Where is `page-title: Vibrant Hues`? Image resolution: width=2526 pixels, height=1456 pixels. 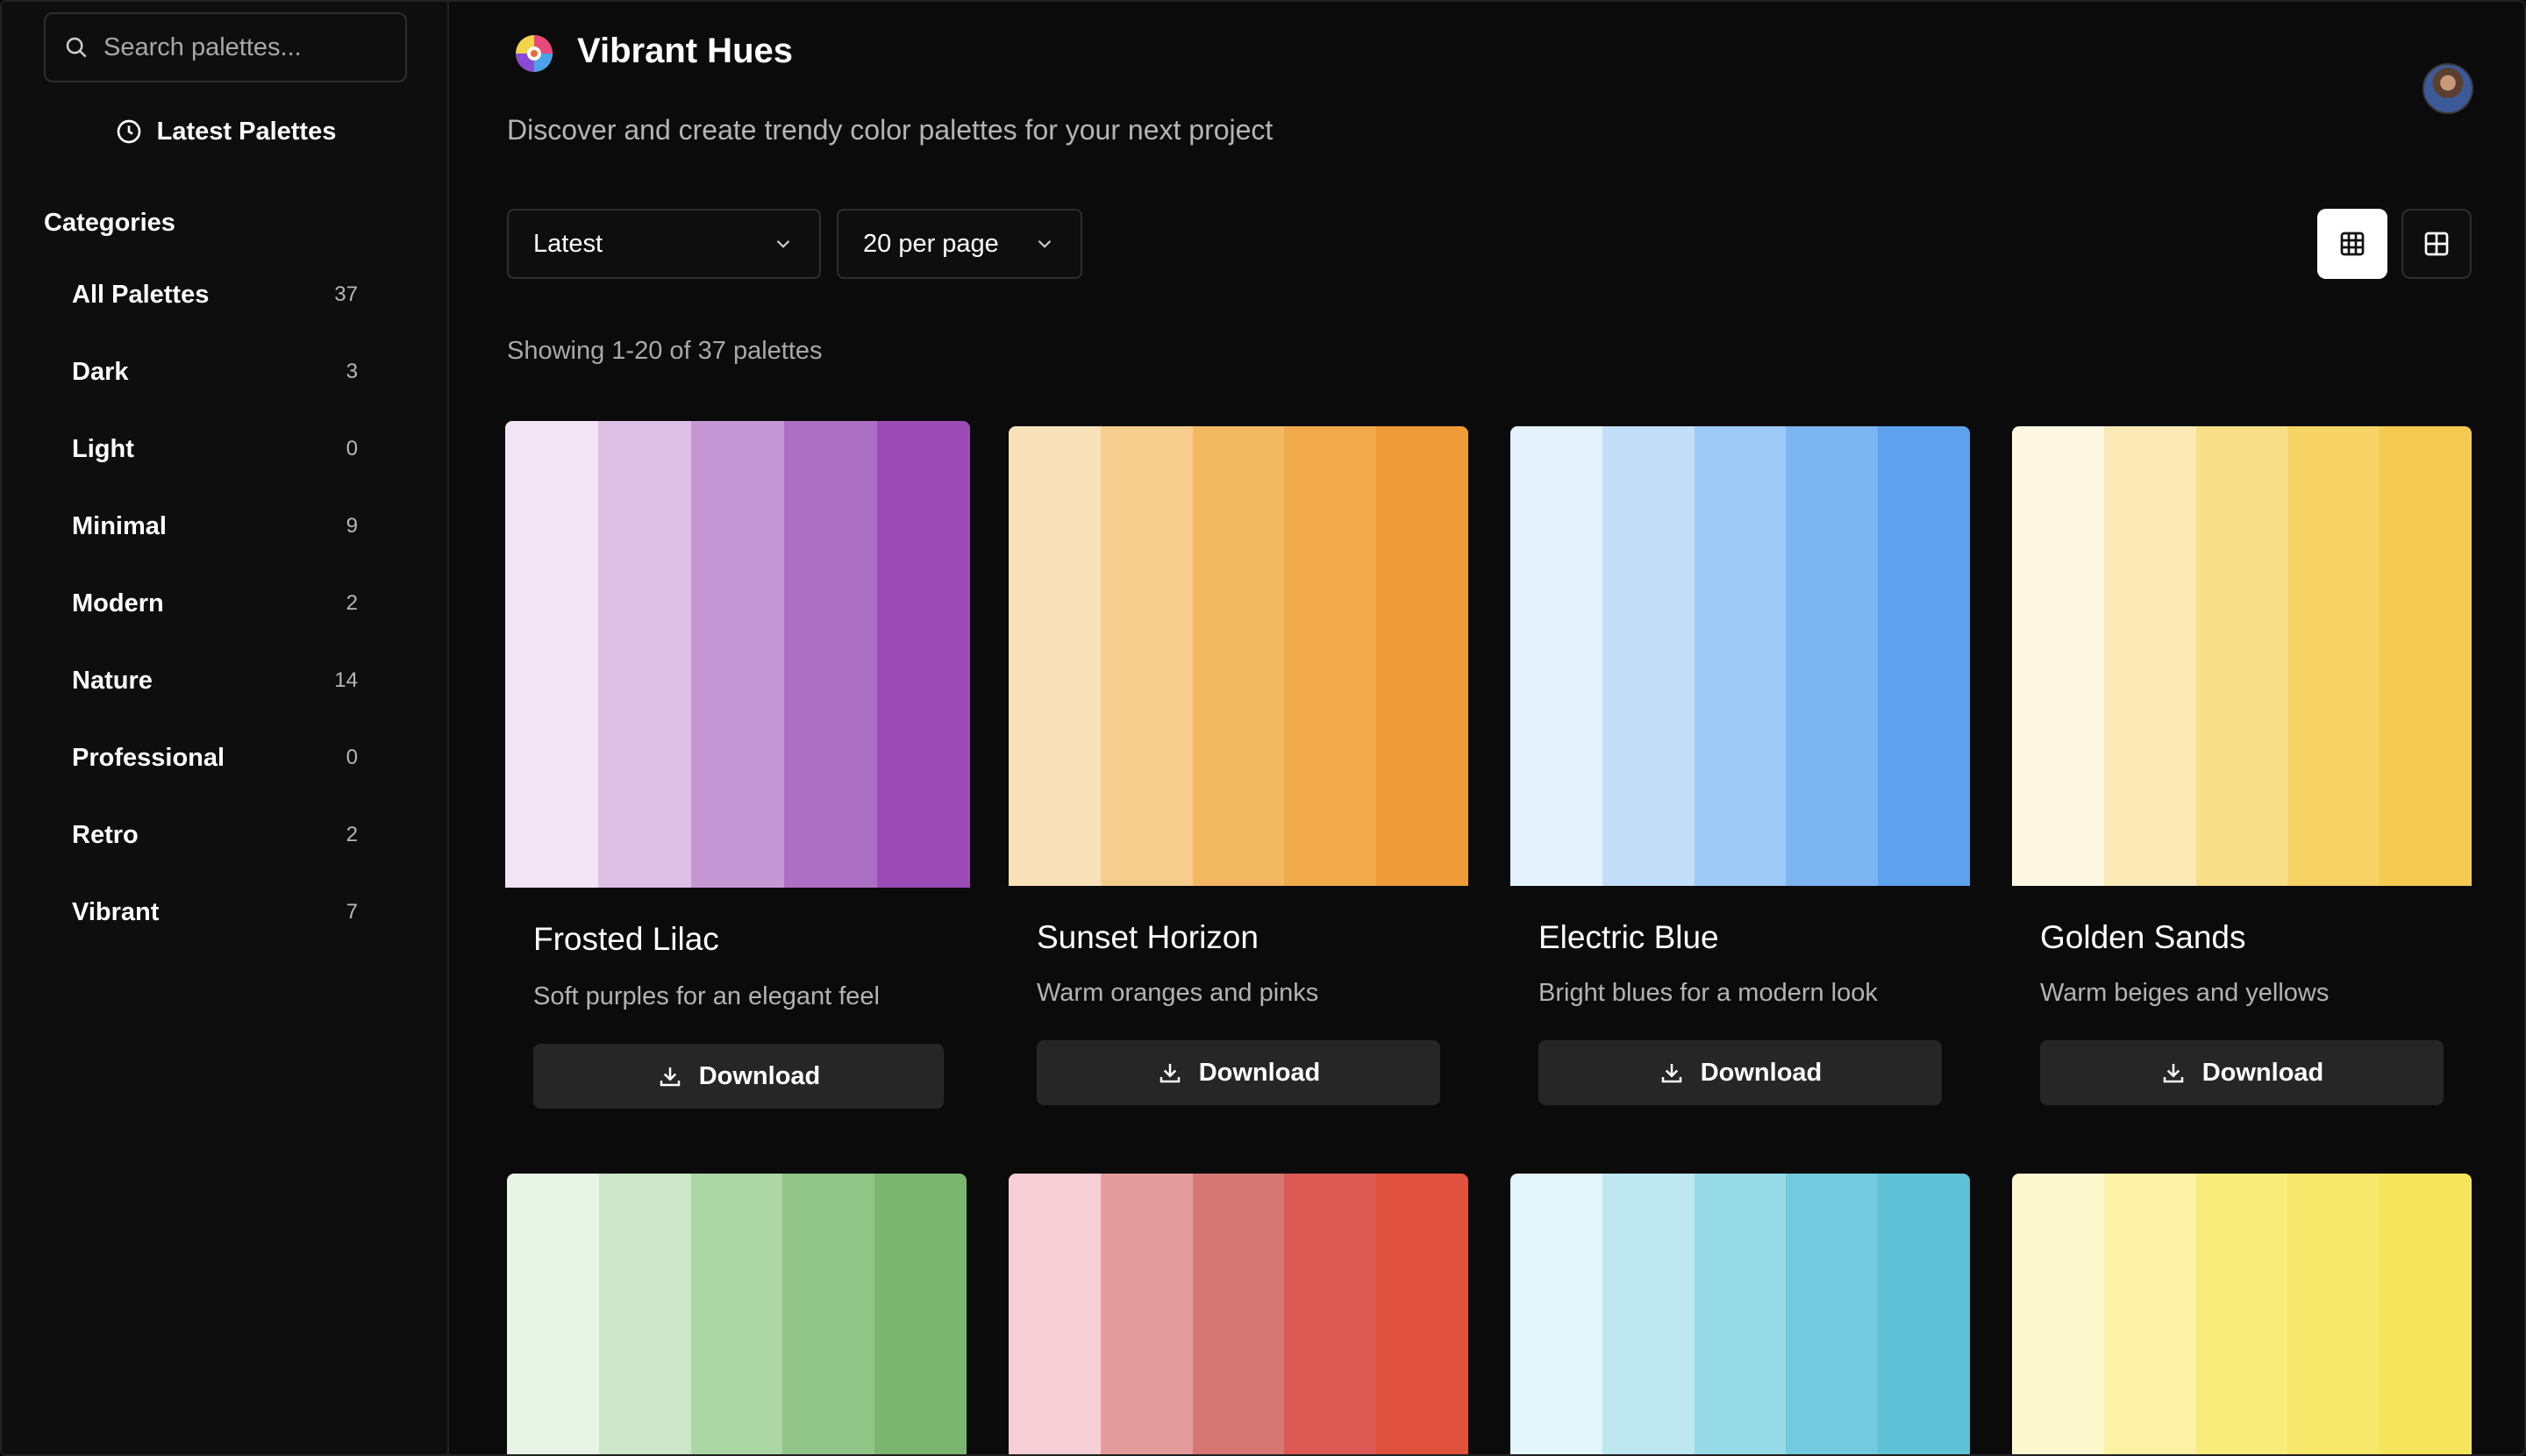 page-title: Vibrant Hues is located at coordinates (685, 51).